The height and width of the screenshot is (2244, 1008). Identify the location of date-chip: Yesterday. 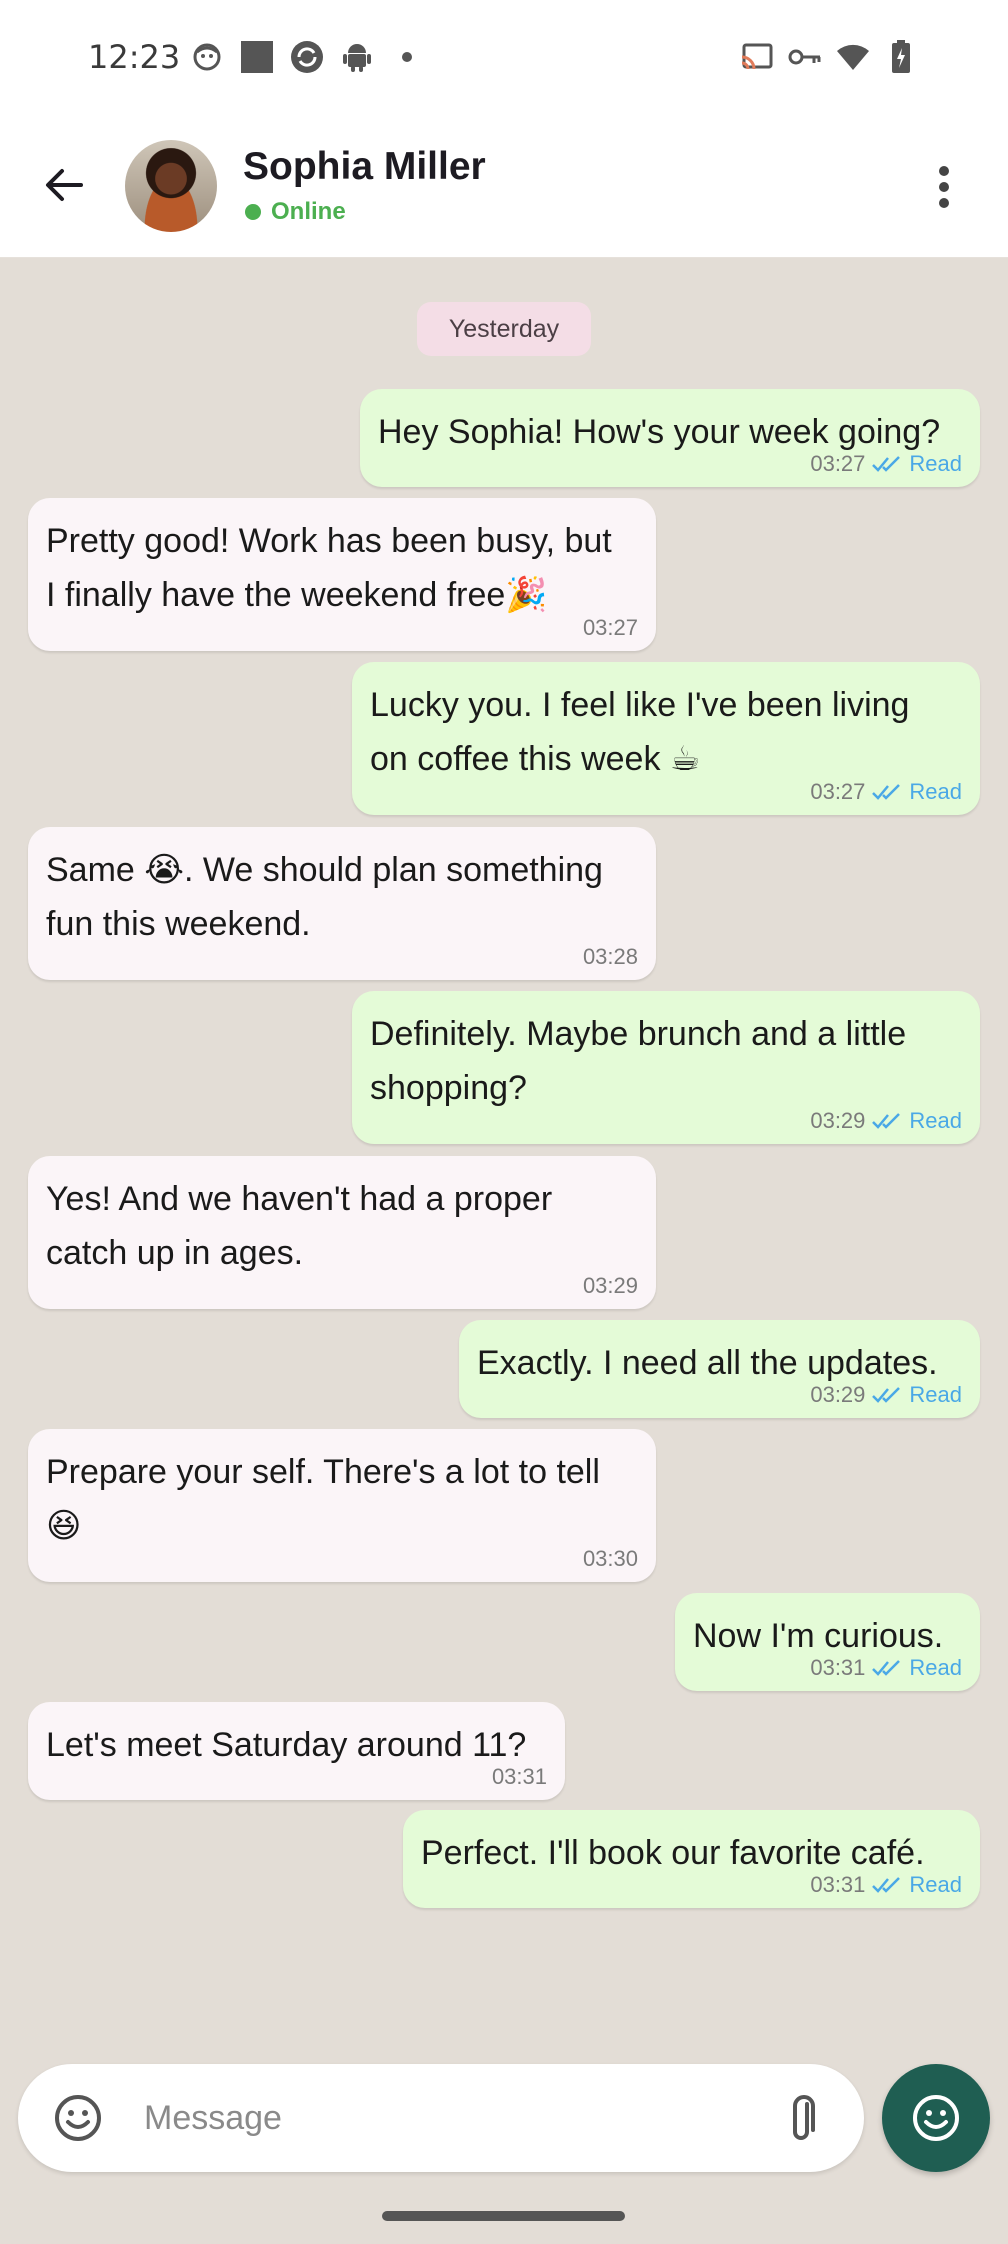
(504, 329).